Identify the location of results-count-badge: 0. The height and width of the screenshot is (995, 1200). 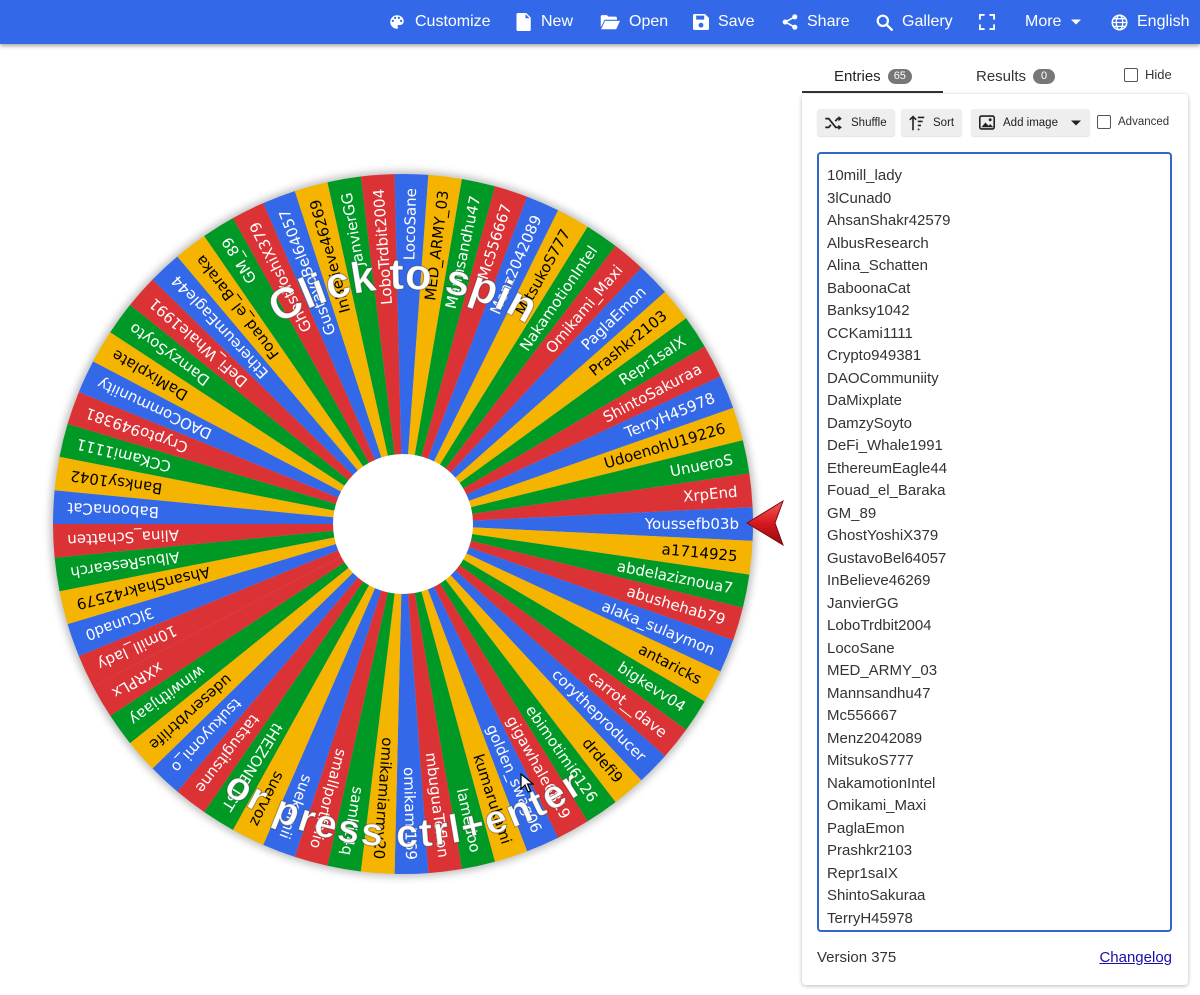
(1044, 76).